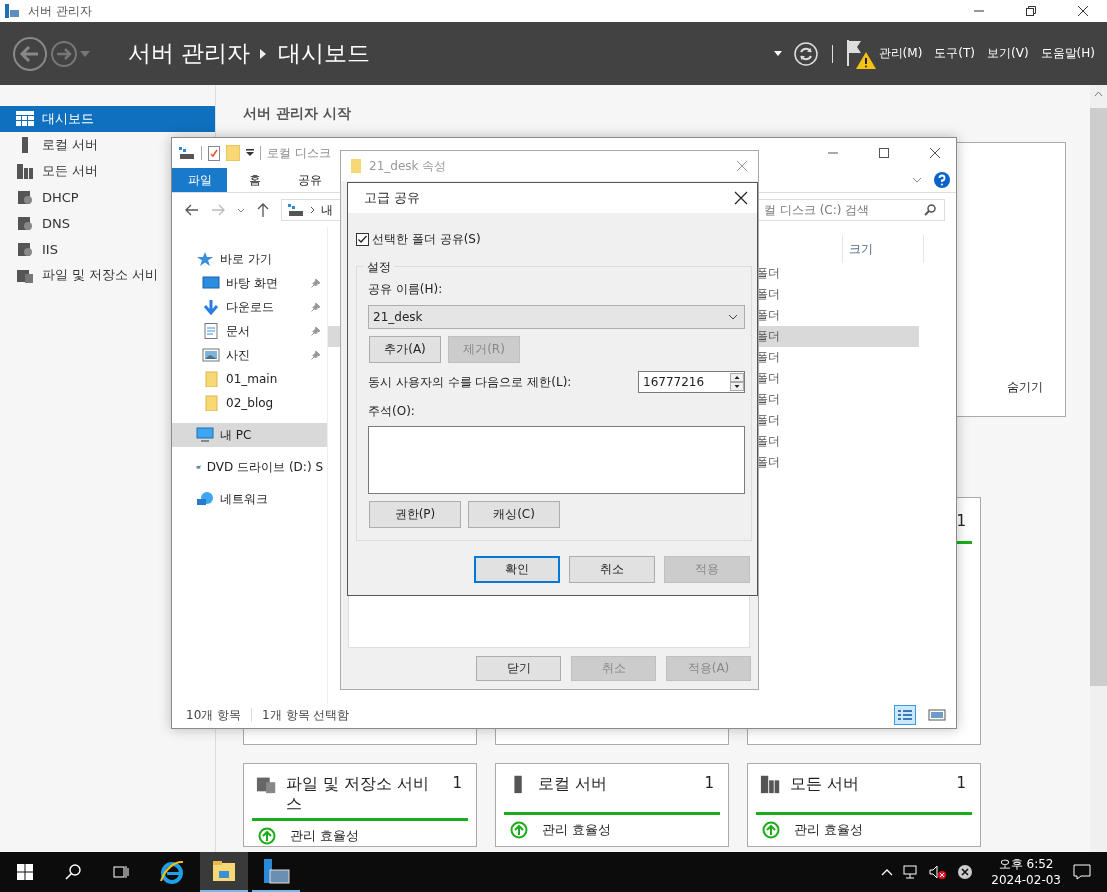  I want to click on error-icon, so click(965, 872).